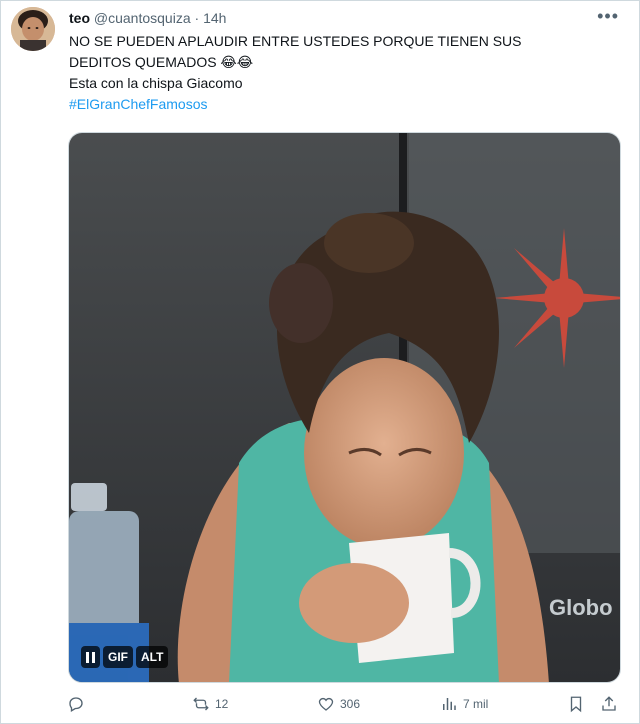 The image size is (640, 724). Describe the element at coordinates (476, 704) in the screenshot. I see `views-count: 7 mil` at that location.